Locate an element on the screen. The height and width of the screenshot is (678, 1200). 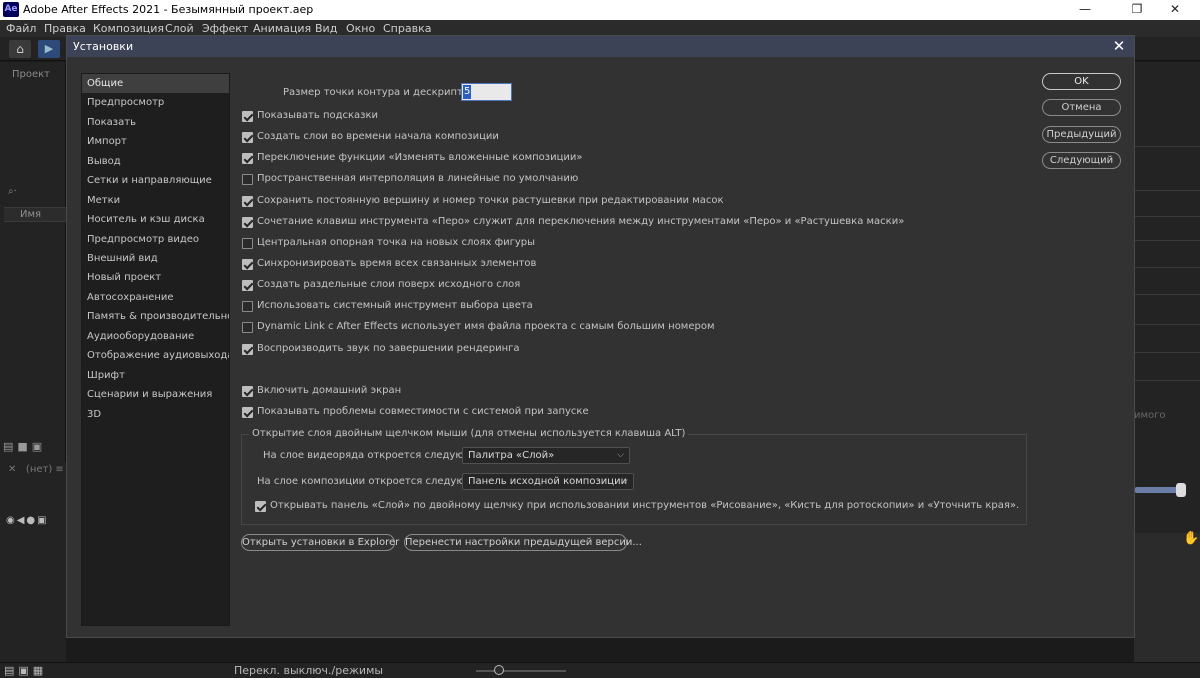
hand-icon: ✋ is located at coordinates (1191, 539).